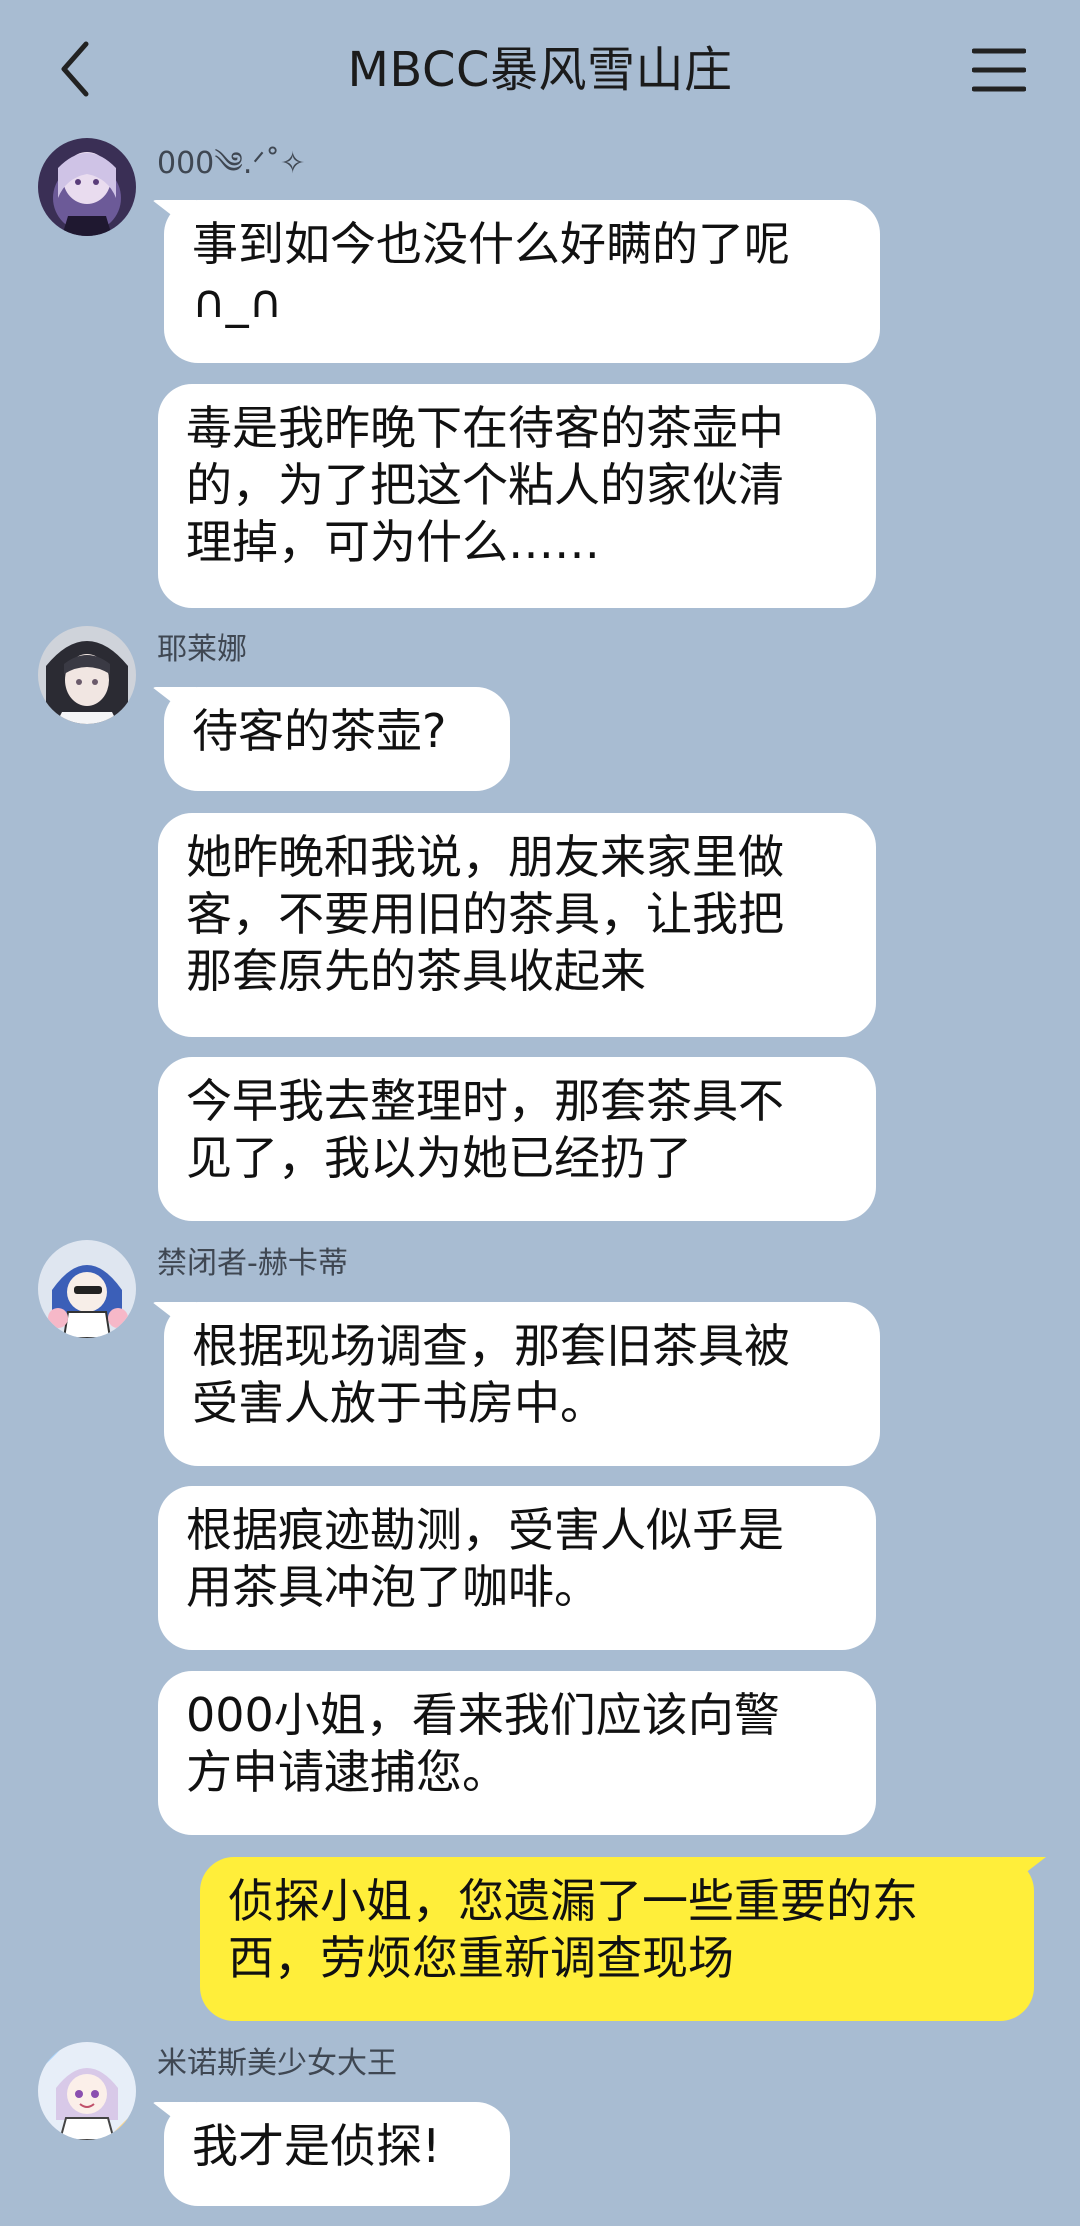 This screenshot has height=2226, width=1080. Describe the element at coordinates (337, 2154) in the screenshot. I see `message-bubble: 我才是侦探!` at that location.